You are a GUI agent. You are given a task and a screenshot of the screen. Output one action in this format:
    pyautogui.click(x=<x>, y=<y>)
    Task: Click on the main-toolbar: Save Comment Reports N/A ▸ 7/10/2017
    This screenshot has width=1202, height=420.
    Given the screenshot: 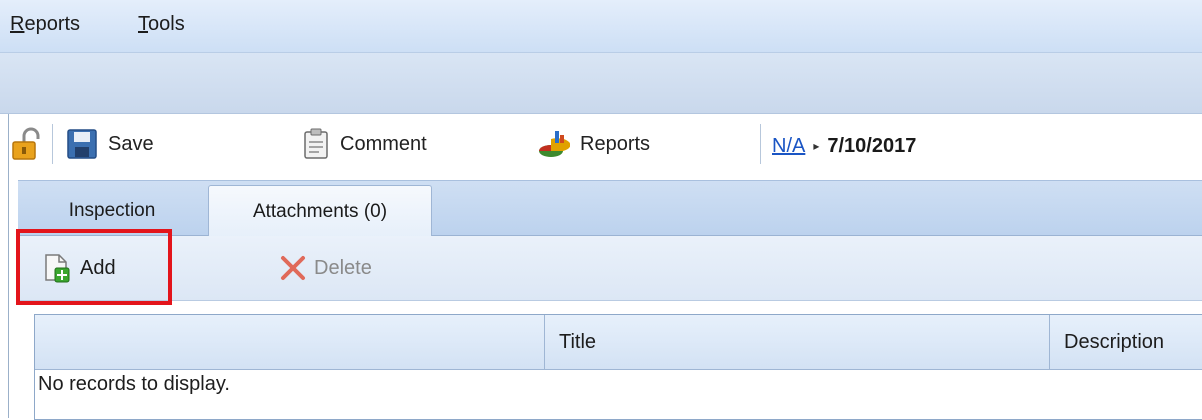 What is the action you would take?
    pyautogui.click(x=601, y=144)
    